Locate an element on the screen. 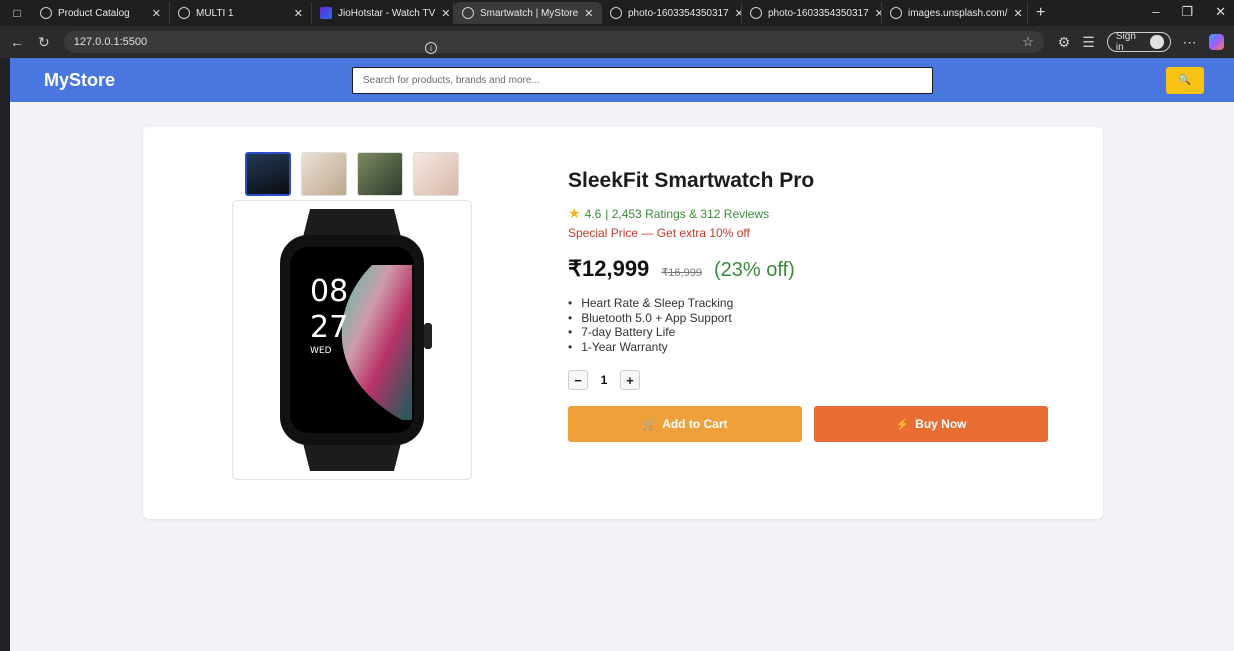  thumbnail-wrist-dark is located at coordinates (268, 174).